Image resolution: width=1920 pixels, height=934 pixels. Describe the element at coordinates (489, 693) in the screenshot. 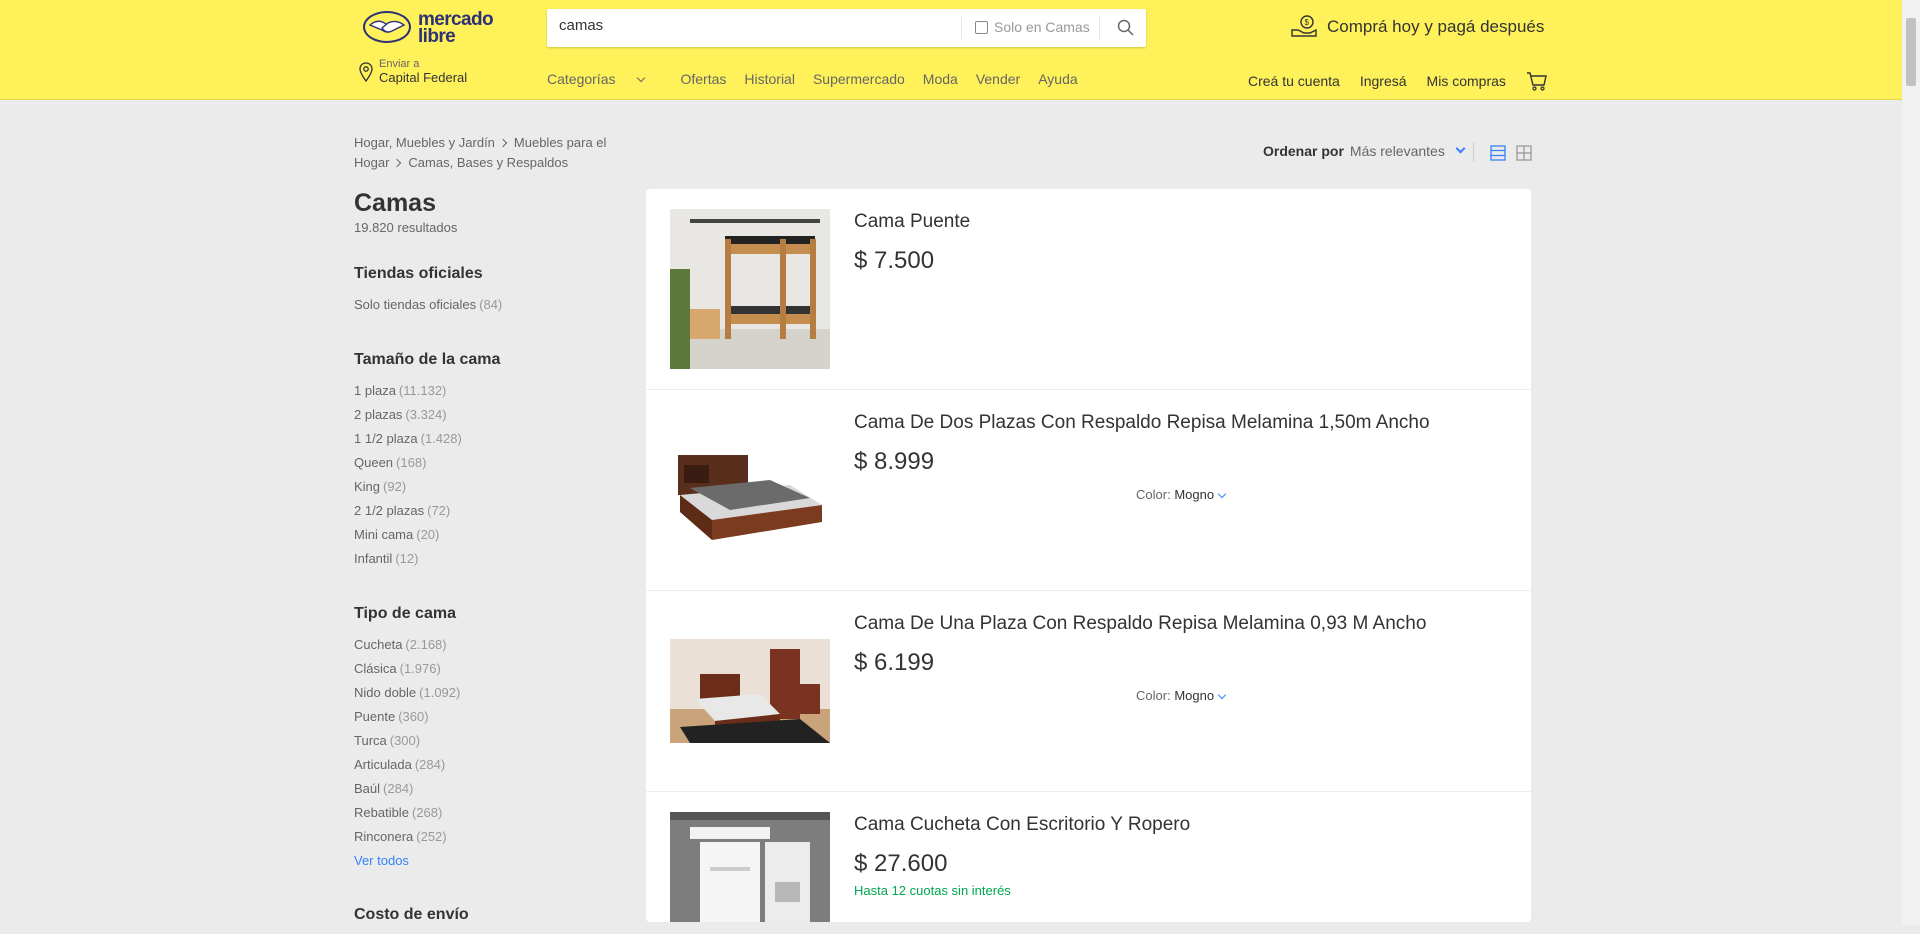

I see `filter-item: Nido doble (1.092)` at that location.